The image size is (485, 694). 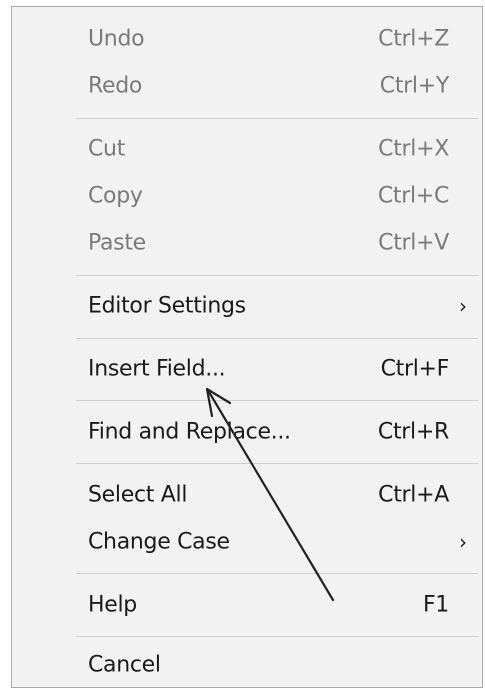 What do you see at coordinates (247, 665) in the screenshot?
I see `menu-item-cancel: Cancel` at bounding box center [247, 665].